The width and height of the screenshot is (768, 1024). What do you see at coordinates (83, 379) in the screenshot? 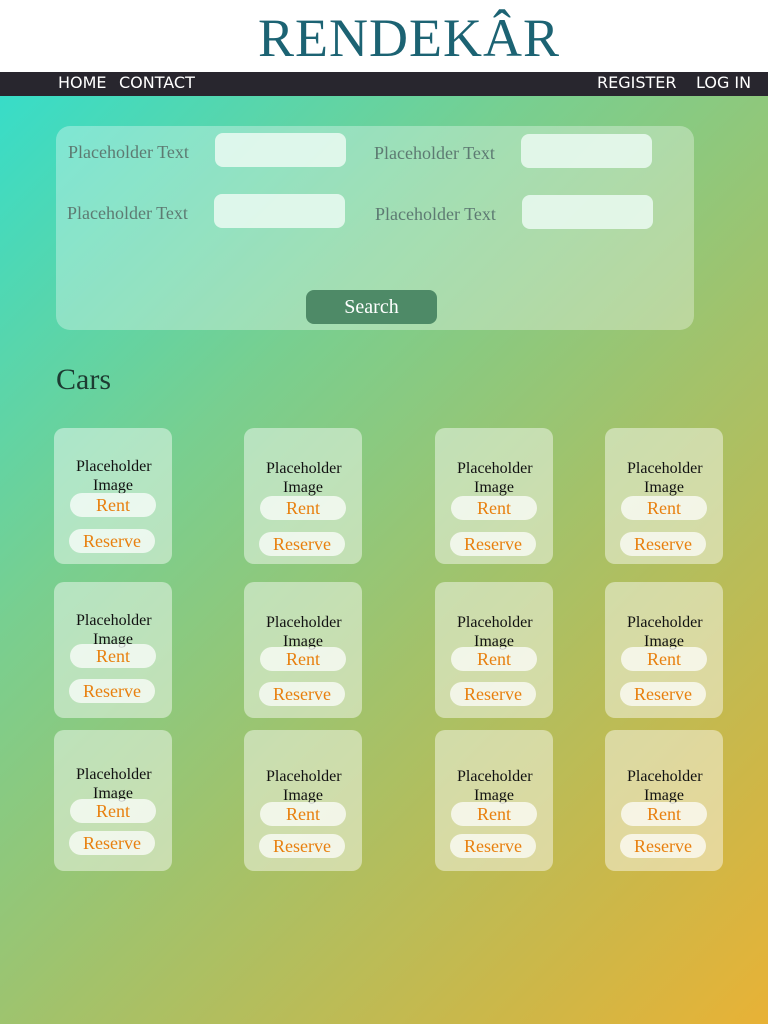
I see `cars-section-title: Cars` at bounding box center [83, 379].